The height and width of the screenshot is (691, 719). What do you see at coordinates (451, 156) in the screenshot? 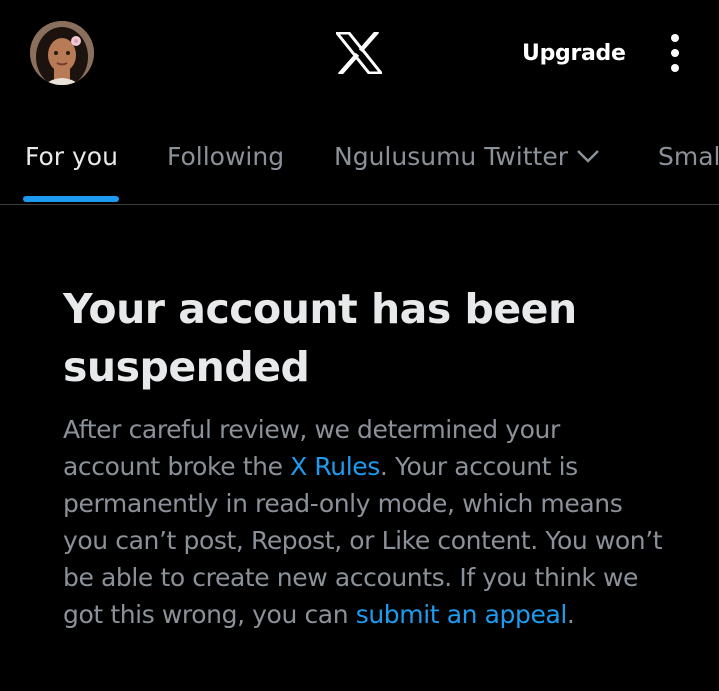
I see `tab-ngulusumu-twitter-label: Ngulusumu Twitter` at bounding box center [451, 156].